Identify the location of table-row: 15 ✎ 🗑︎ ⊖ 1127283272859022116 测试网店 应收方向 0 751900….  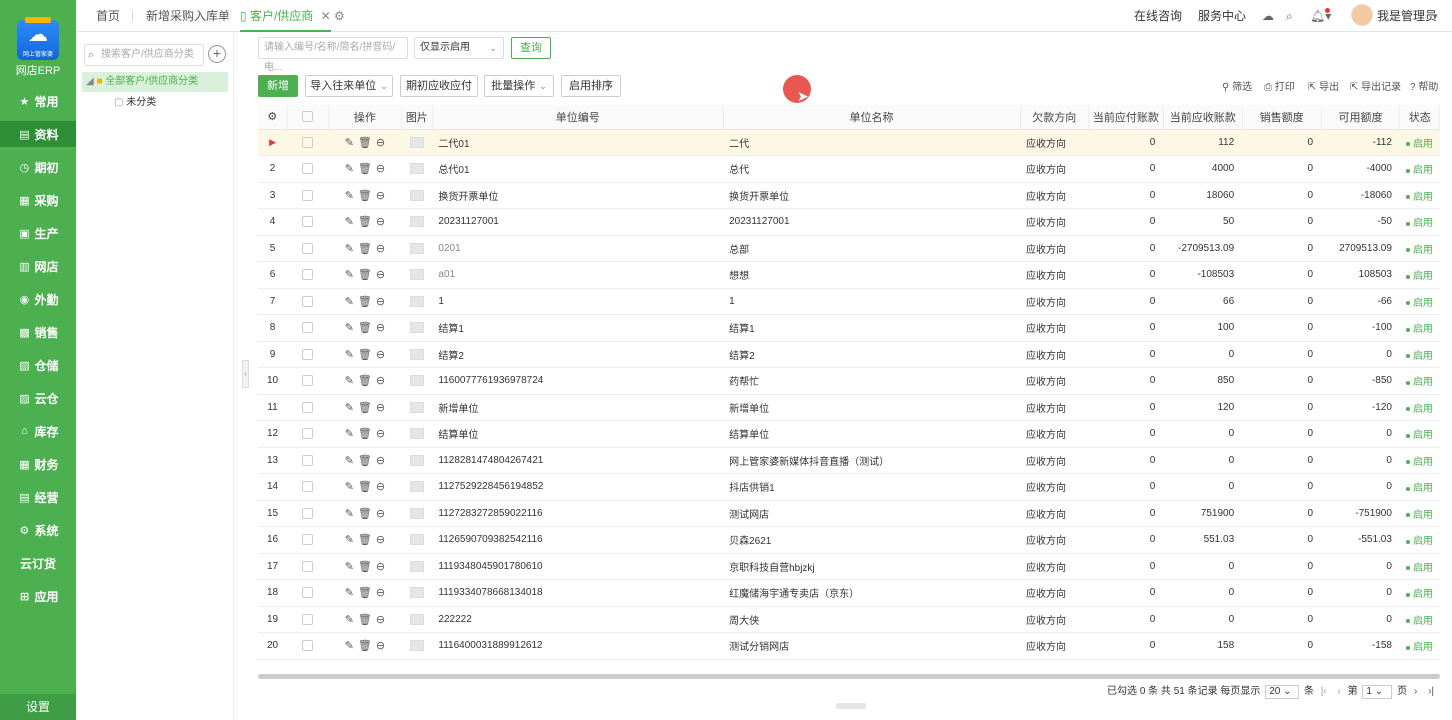
(849, 513).